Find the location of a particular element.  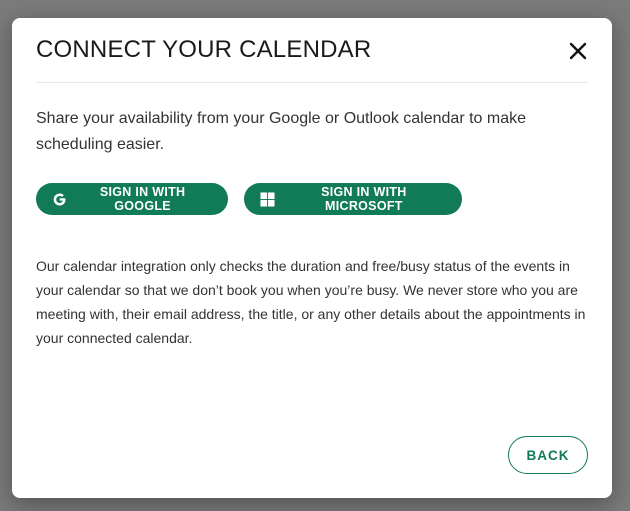

sign-in-google-button: SIGN IN WITH GOOGLE is located at coordinates (132, 199).